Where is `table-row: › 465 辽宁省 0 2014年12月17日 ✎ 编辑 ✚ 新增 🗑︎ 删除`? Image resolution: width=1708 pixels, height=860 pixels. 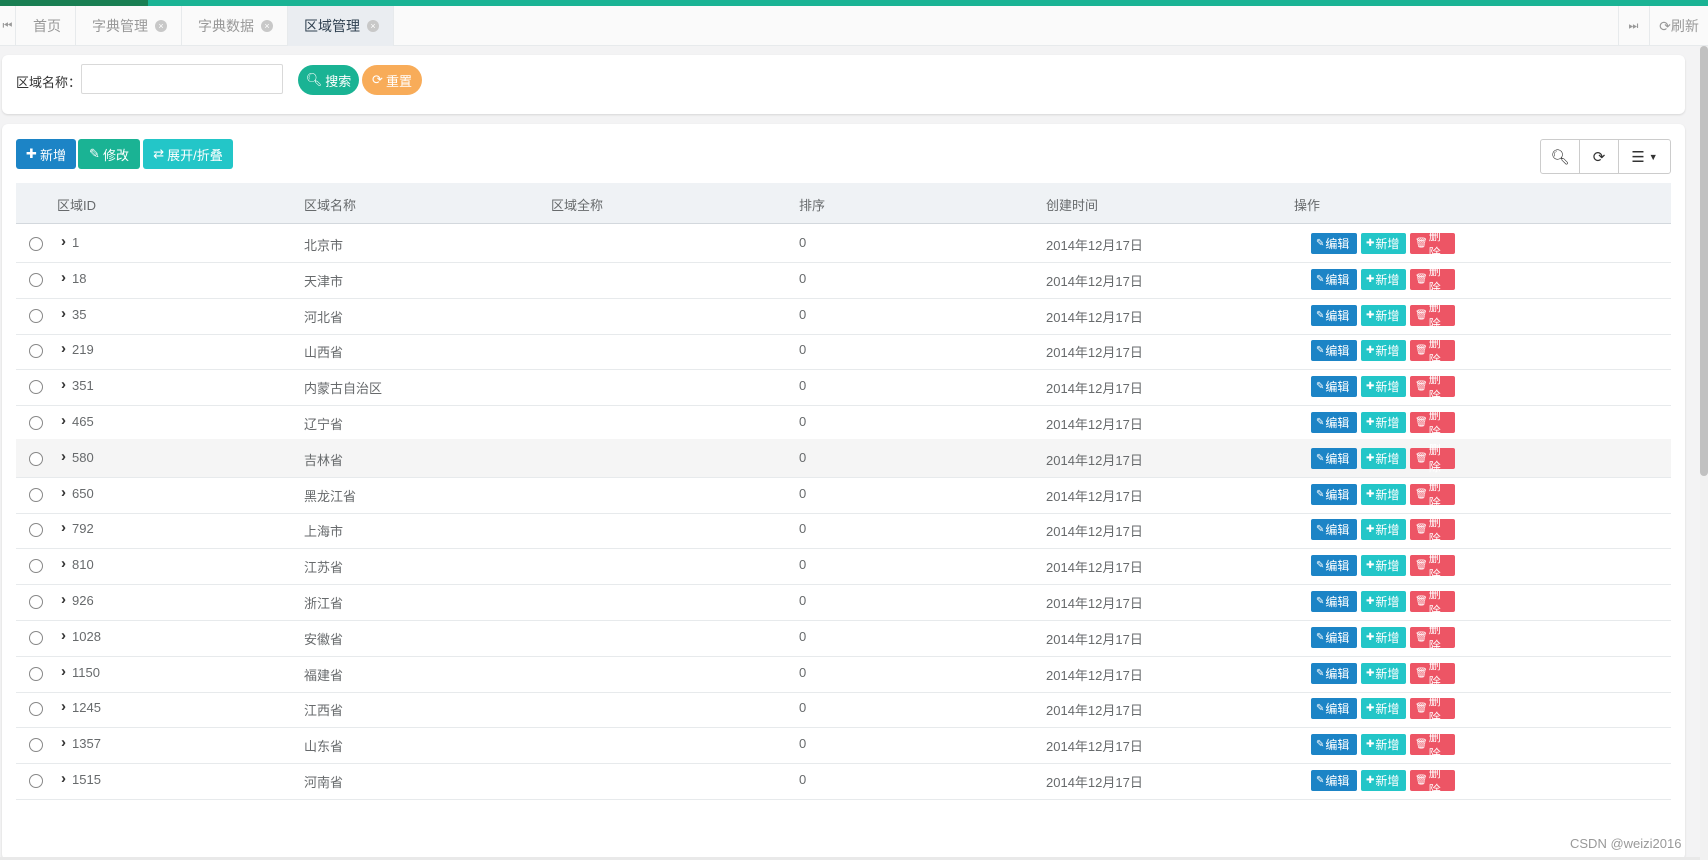
table-row: › 465 辽宁省 0 2014年12月17日 ✎ 编辑 ✚ 新增 🗑︎ 删除 is located at coordinates (843, 422).